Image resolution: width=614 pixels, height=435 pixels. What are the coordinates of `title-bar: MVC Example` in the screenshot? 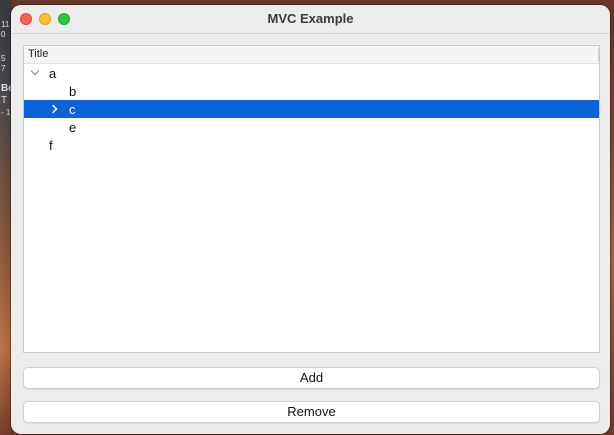 It's located at (310, 19).